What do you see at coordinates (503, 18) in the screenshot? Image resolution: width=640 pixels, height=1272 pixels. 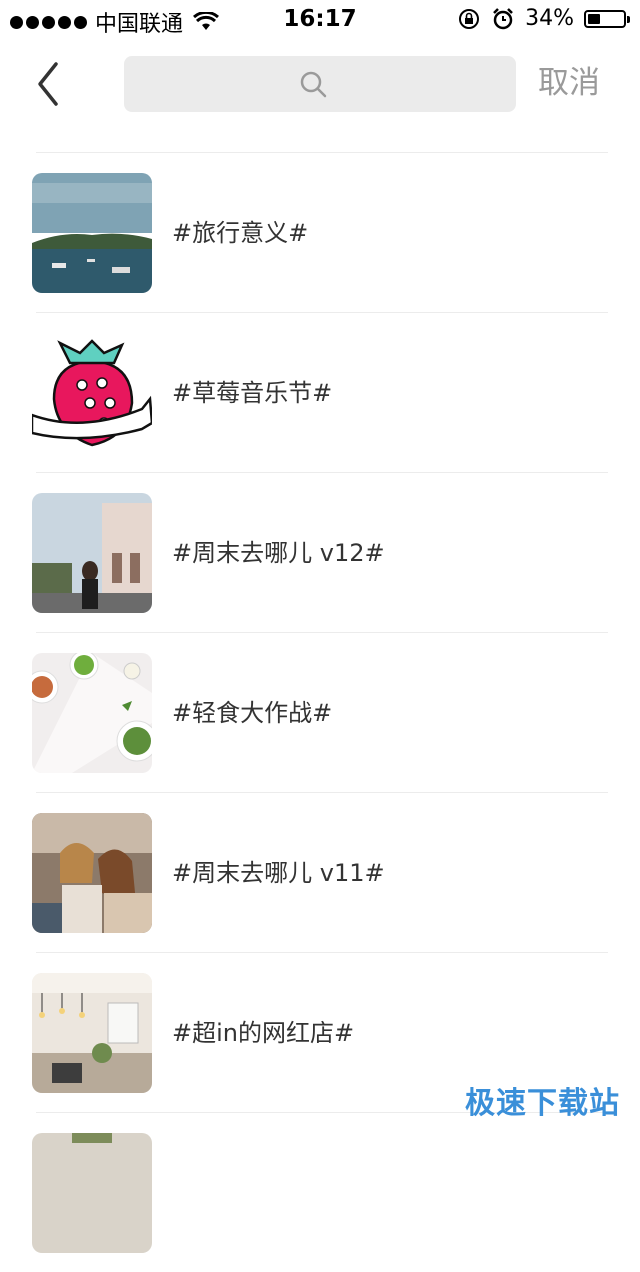 I see `alarm-icon` at bounding box center [503, 18].